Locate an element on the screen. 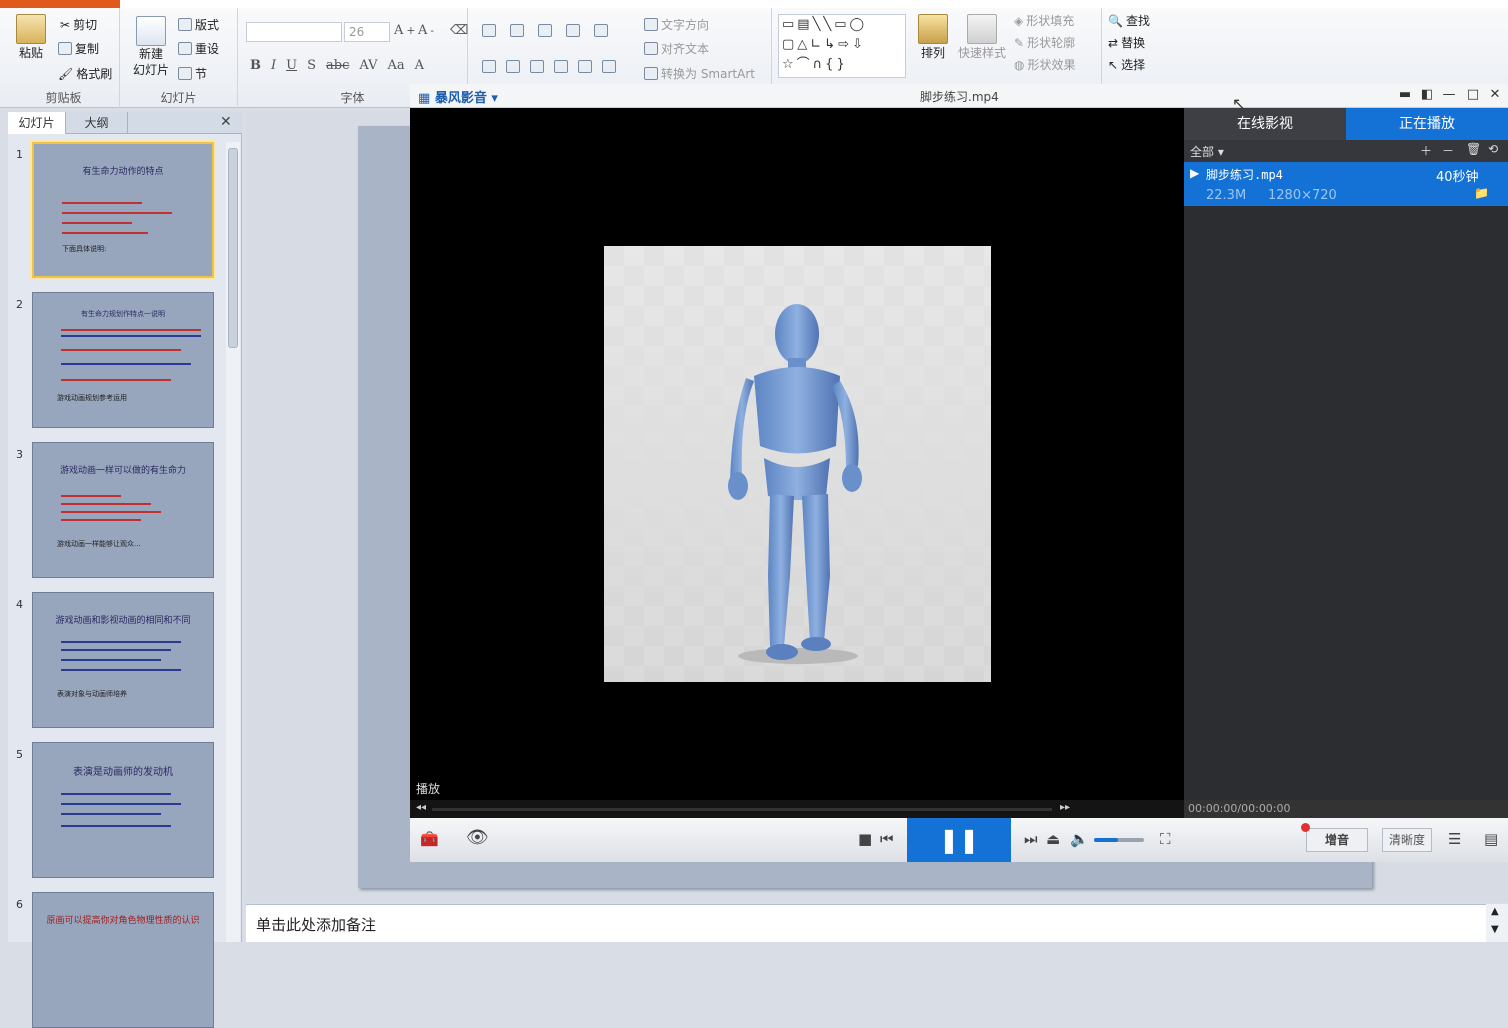 The image size is (1508, 1028). playlist-item: ▶ 脚步练习.mp4 40秒钟 22.3M 1280×720 📁 is located at coordinates (1346, 184).